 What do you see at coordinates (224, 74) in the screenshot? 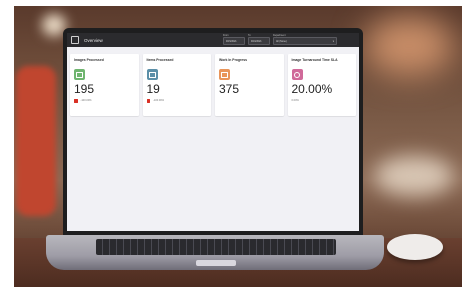
I see `briefcase-icon` at bounding box center [224, 74].